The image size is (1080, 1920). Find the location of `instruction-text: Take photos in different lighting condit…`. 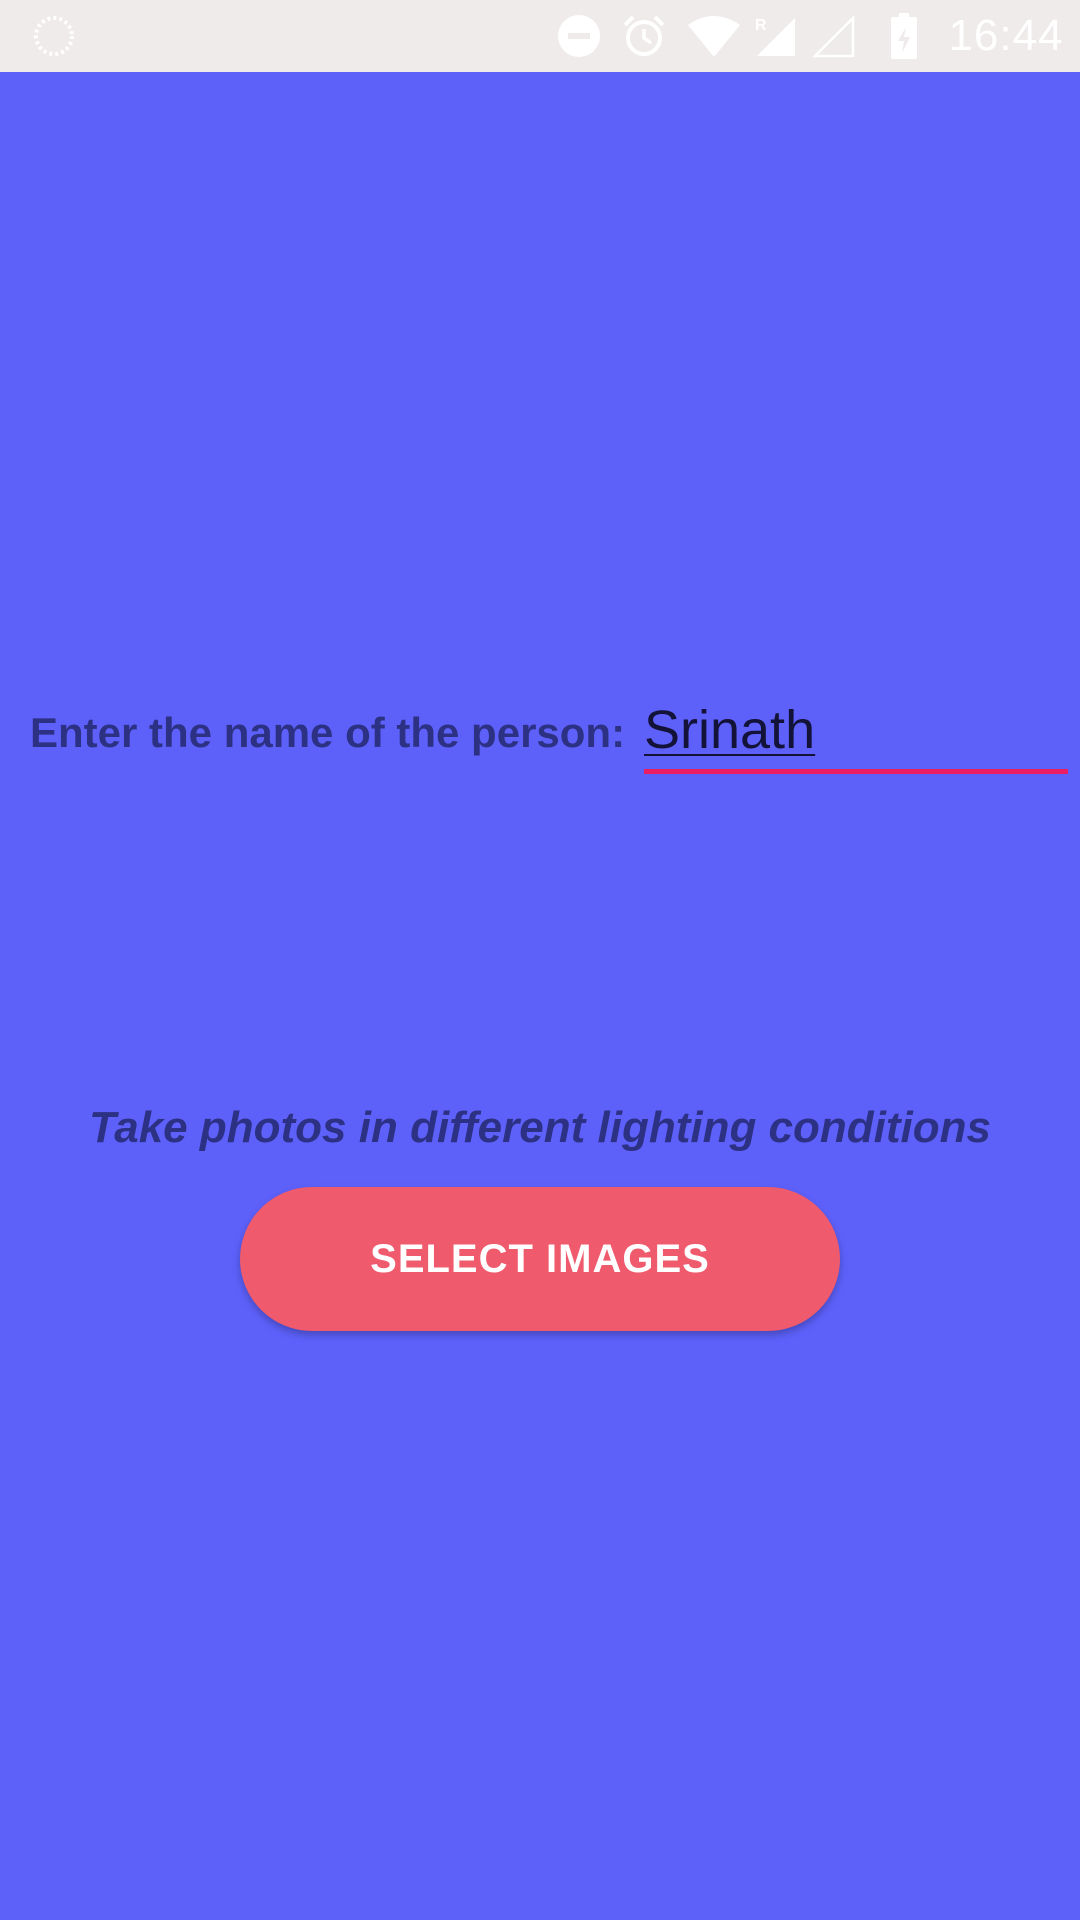

instruction-text: Take photos in different lighting condit… is located at coordinates (540, 1127).